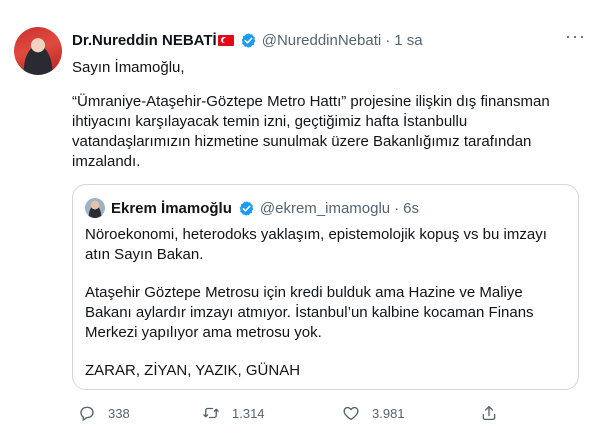 The height and width of the screenshot is (433, 600). What do you see at coordinates (327, 414) in the screenshot?
I see `tweet-actions: 338 1.314 3.981` at bounding box center [327, 414].